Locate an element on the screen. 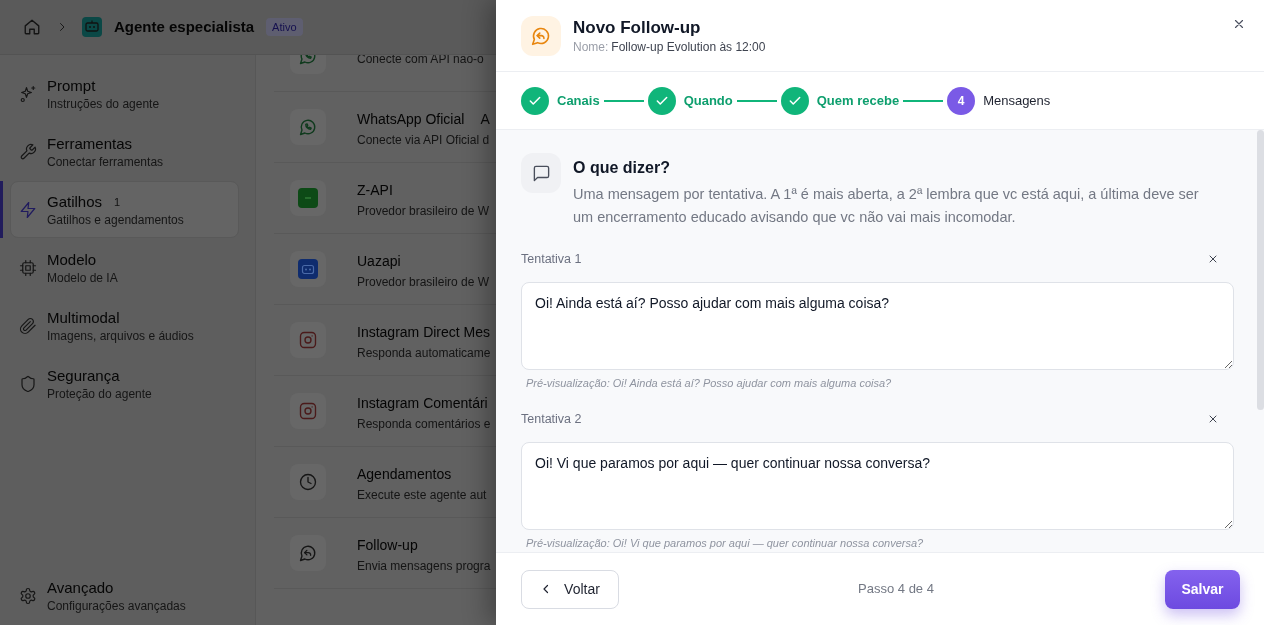 Image resolution: width=1264 pixels, height=625 pixels. integration-description: Envia mensagens progra is located at coordinates (424, 566).